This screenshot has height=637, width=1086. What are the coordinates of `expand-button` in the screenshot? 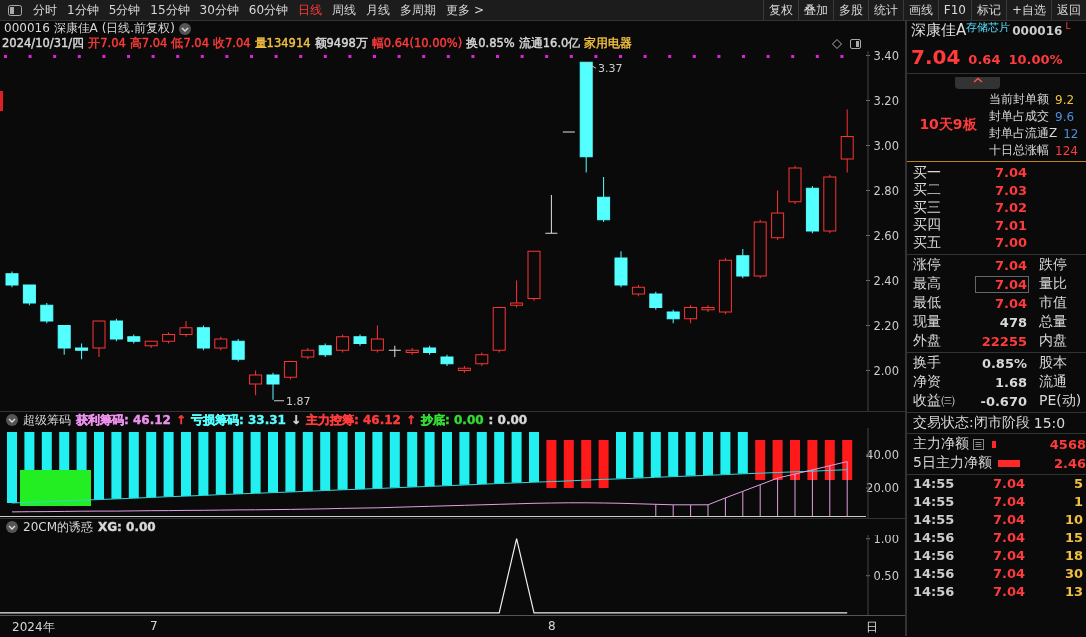 It's located at (977, 83).